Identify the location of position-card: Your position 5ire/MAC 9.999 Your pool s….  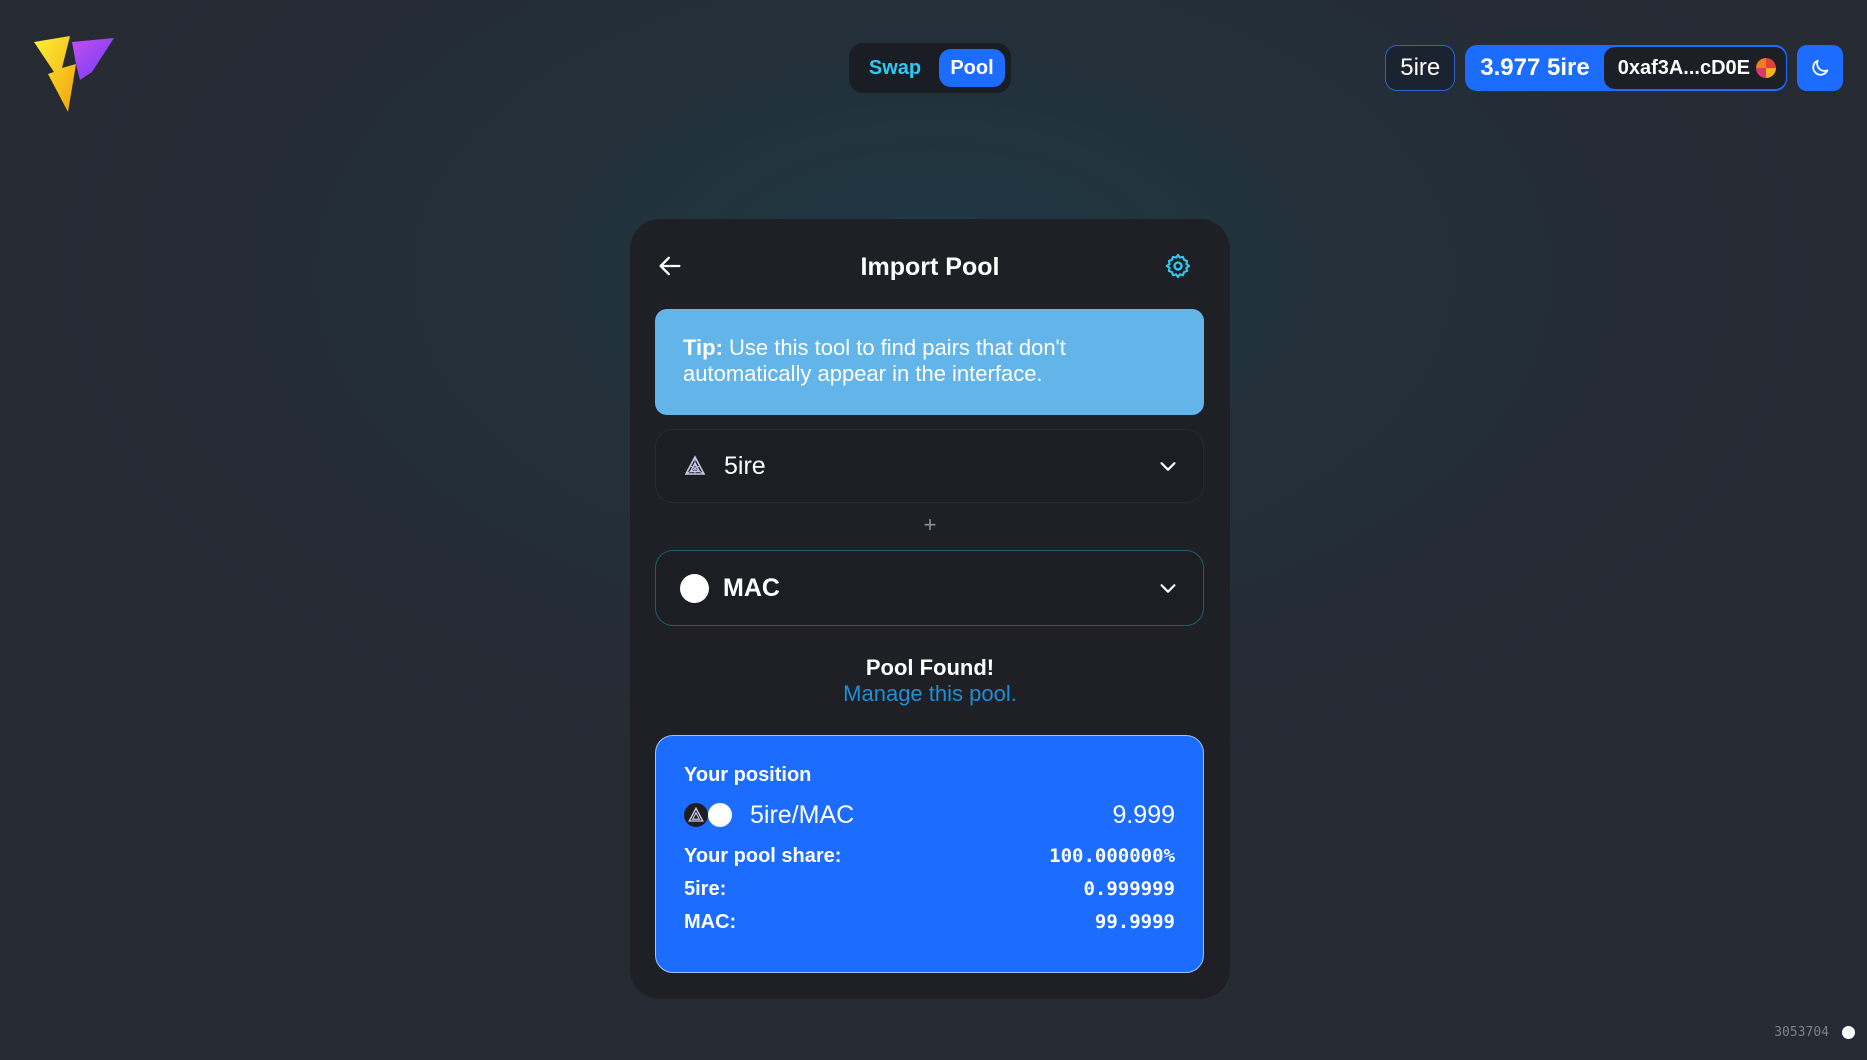
(929, 854).